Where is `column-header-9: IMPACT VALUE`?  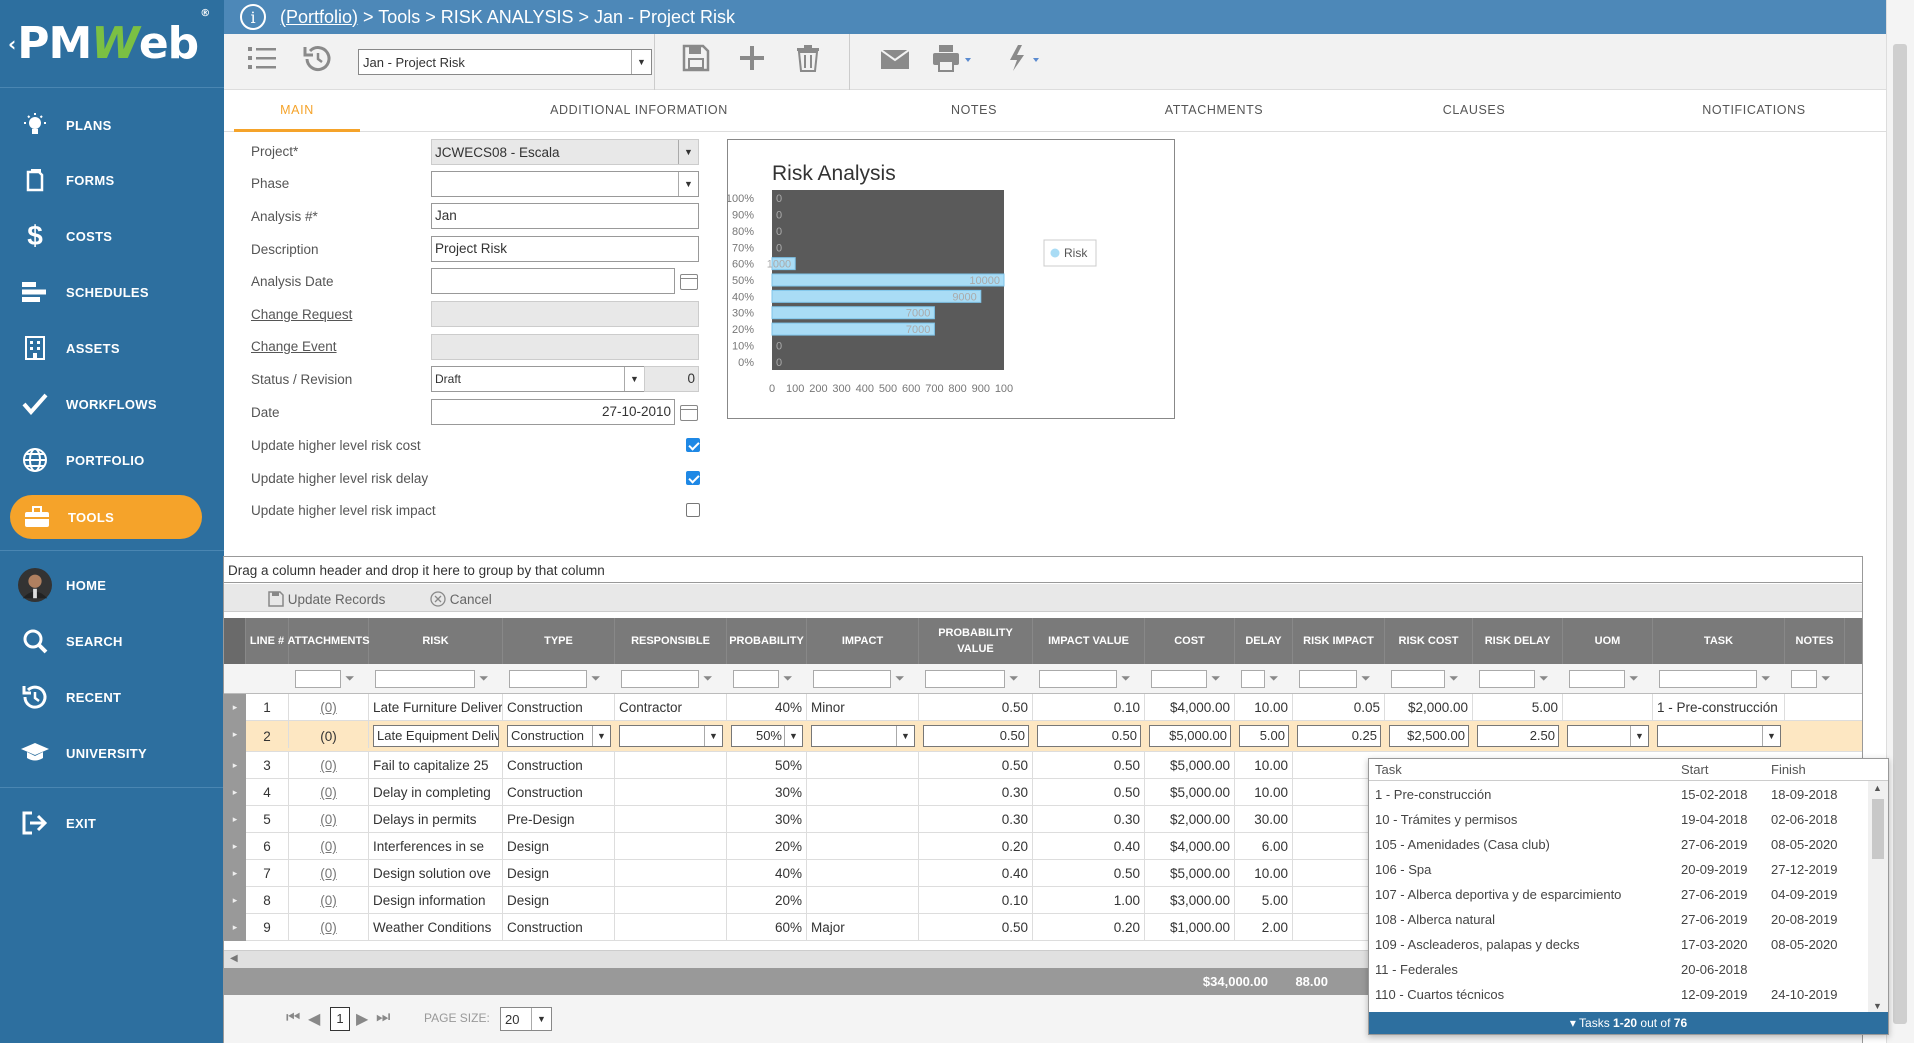 column-header-9: IMPACT VALUE is located at coordinates (1089, 641).